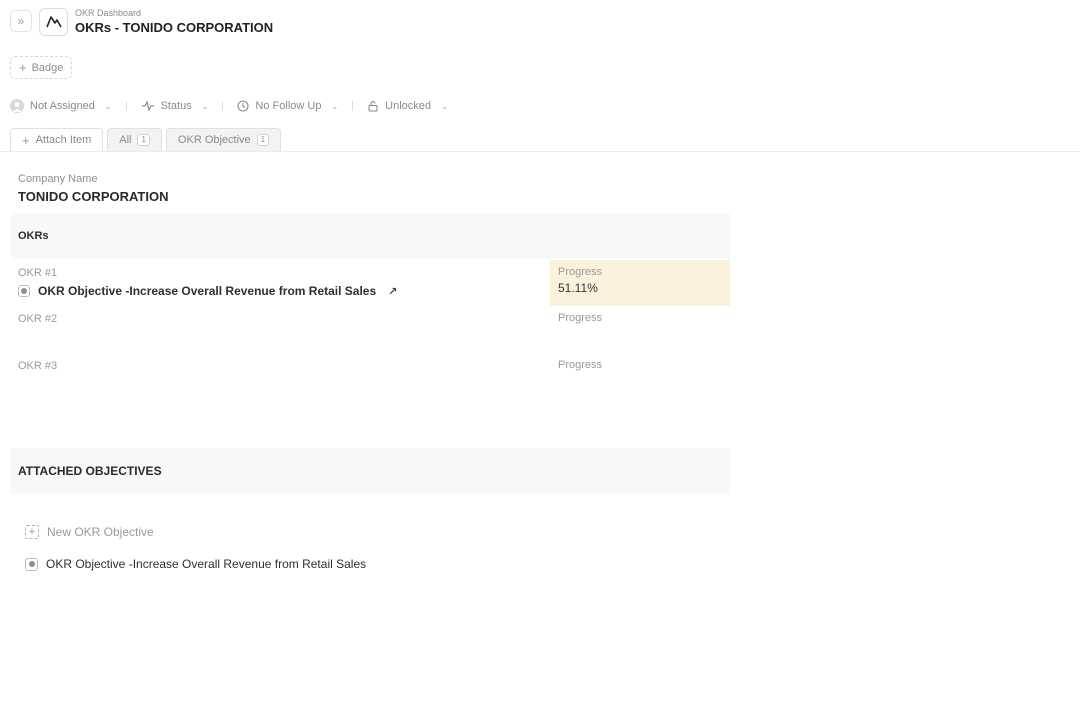 The height and width of the screenshot is (720, 1080). I want to click on assignee-label: Not Assigned, so click(62, 106).